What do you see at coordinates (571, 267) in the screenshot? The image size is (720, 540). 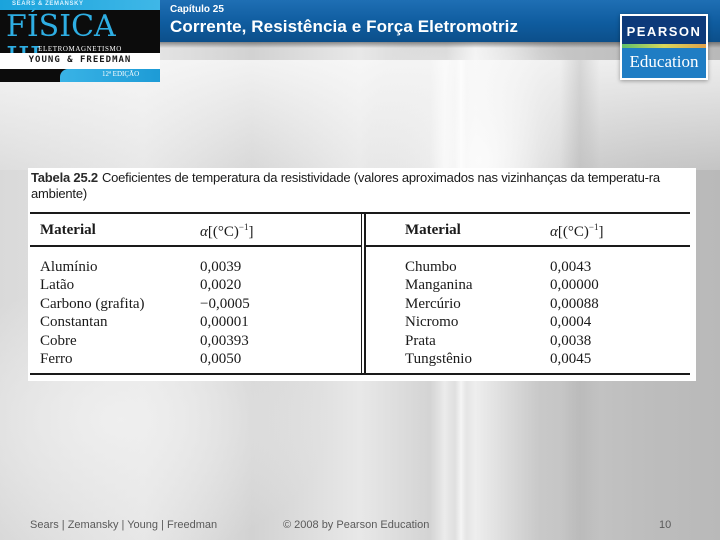 I see `alpha-cell: 0,0043` at bounding box center [571, 267].